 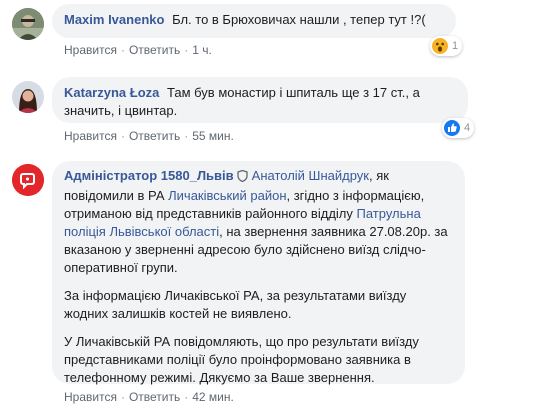 I want to click on verified-shield-icon, so click(x=242, y=178).